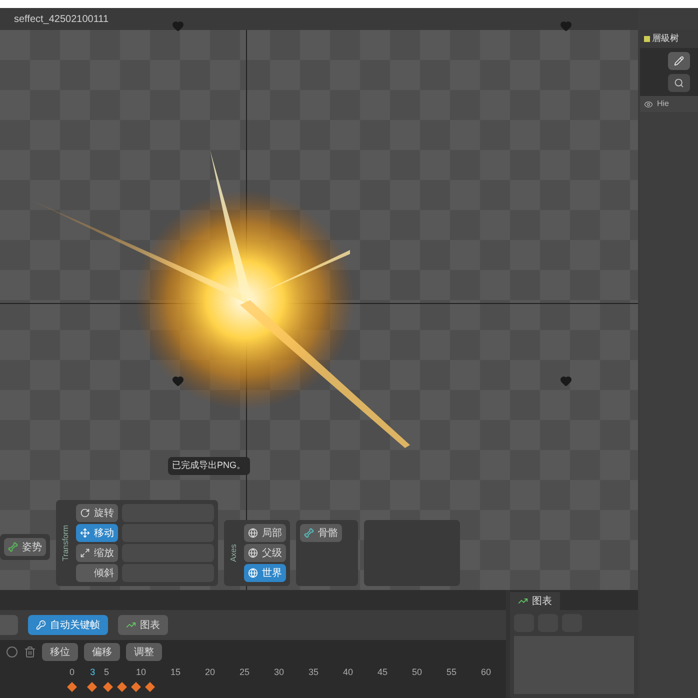 This screenshot has height=698, width=698. What do you see at coordinates (60, 652) in the screenshot?
I see `key-button: 移位` at bounding box center [60, 652].